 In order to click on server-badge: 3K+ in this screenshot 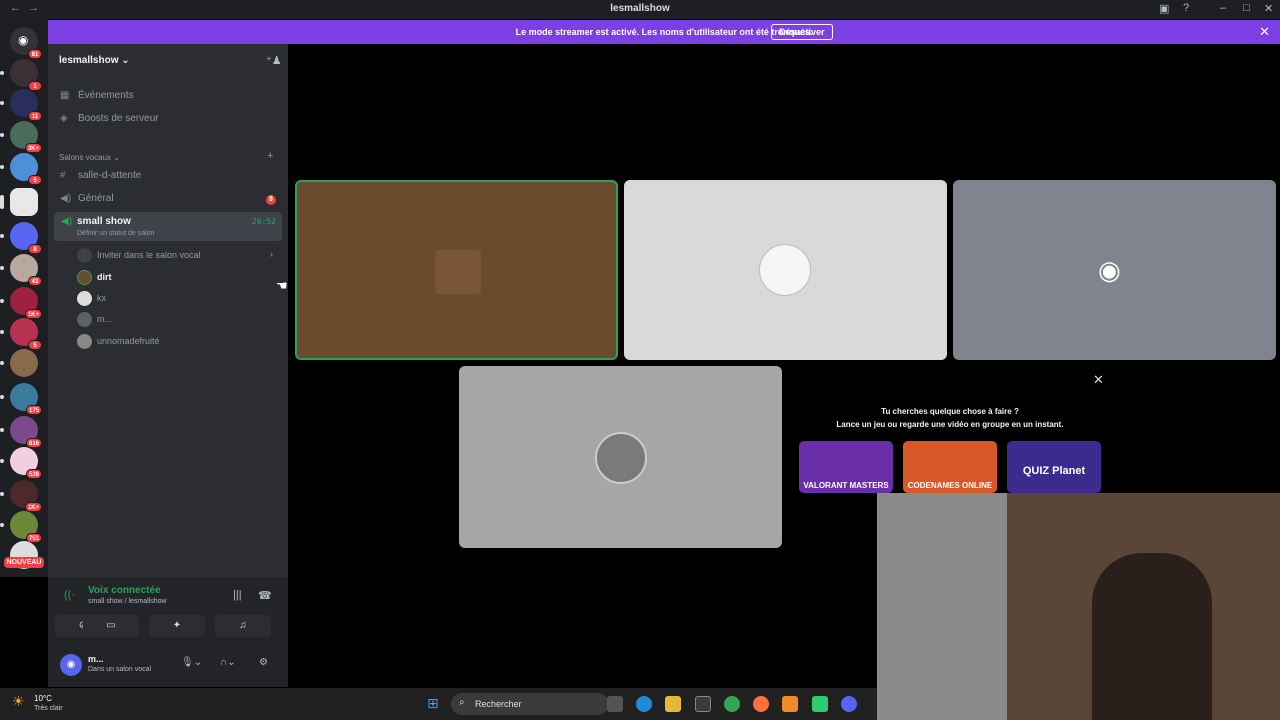, I will do `click(33, 148)`.